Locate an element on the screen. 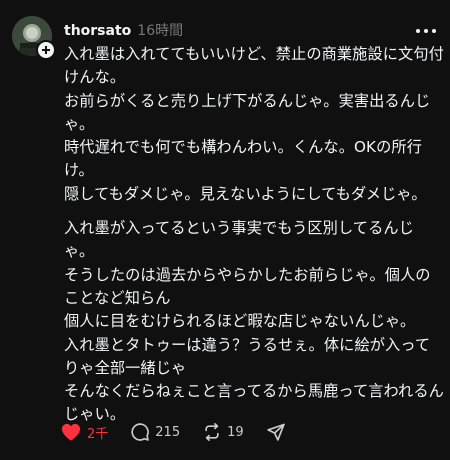 This screenshot has width=450, height=460. like-button: 2千 is located at coordinates (84, 432).